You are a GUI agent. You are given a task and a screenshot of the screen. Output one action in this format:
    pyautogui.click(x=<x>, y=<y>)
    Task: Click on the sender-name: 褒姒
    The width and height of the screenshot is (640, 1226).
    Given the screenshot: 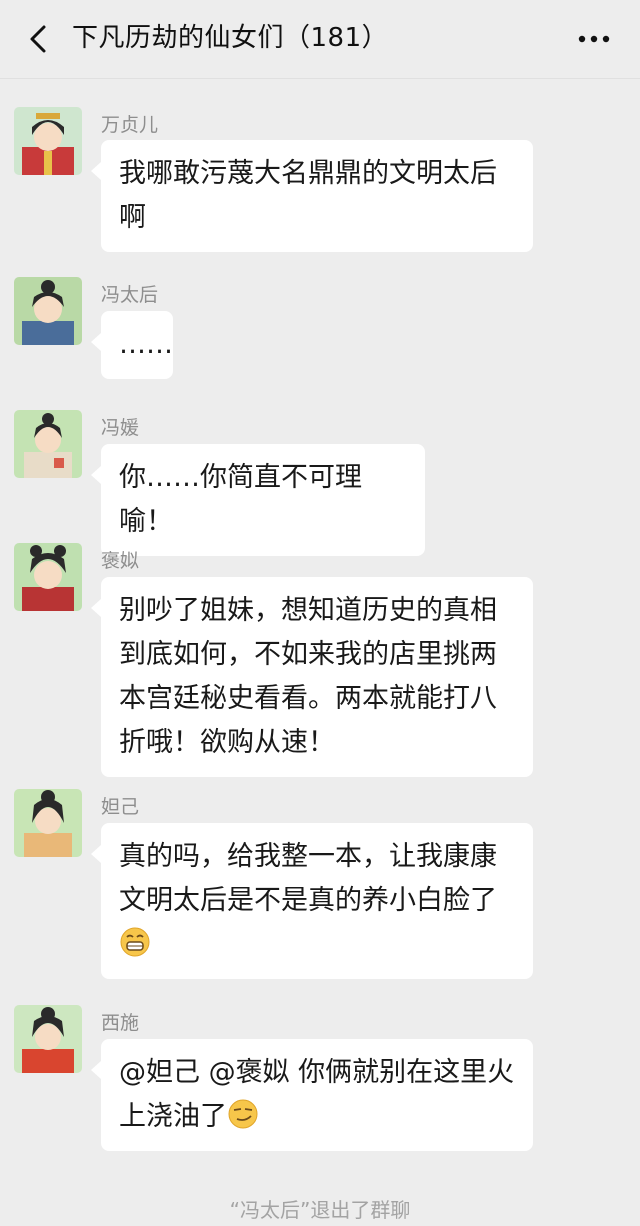 What is the action you would take?
    pyautogui.click(x=120, y=561)
    